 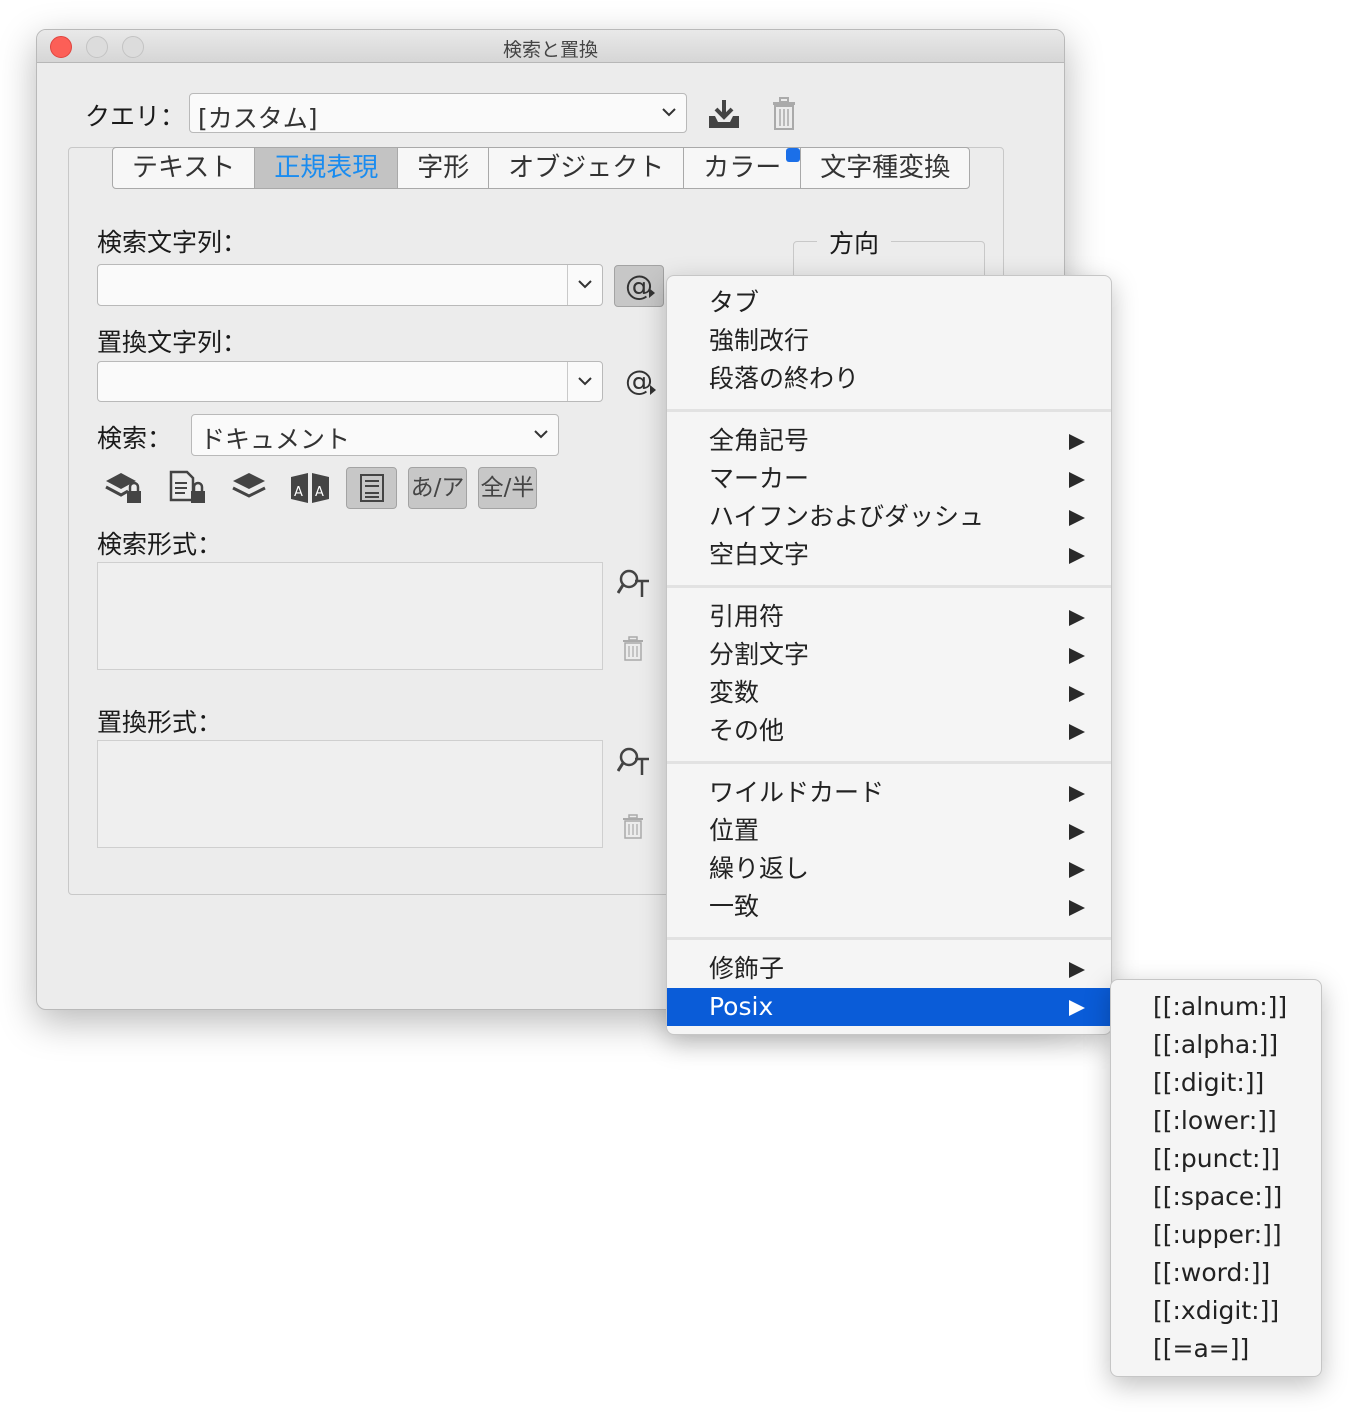 What do you see at coordinates (759, 554) in the screenshot?
I see `menu-item-label: 空白文字` at bounding box center [759, 554].